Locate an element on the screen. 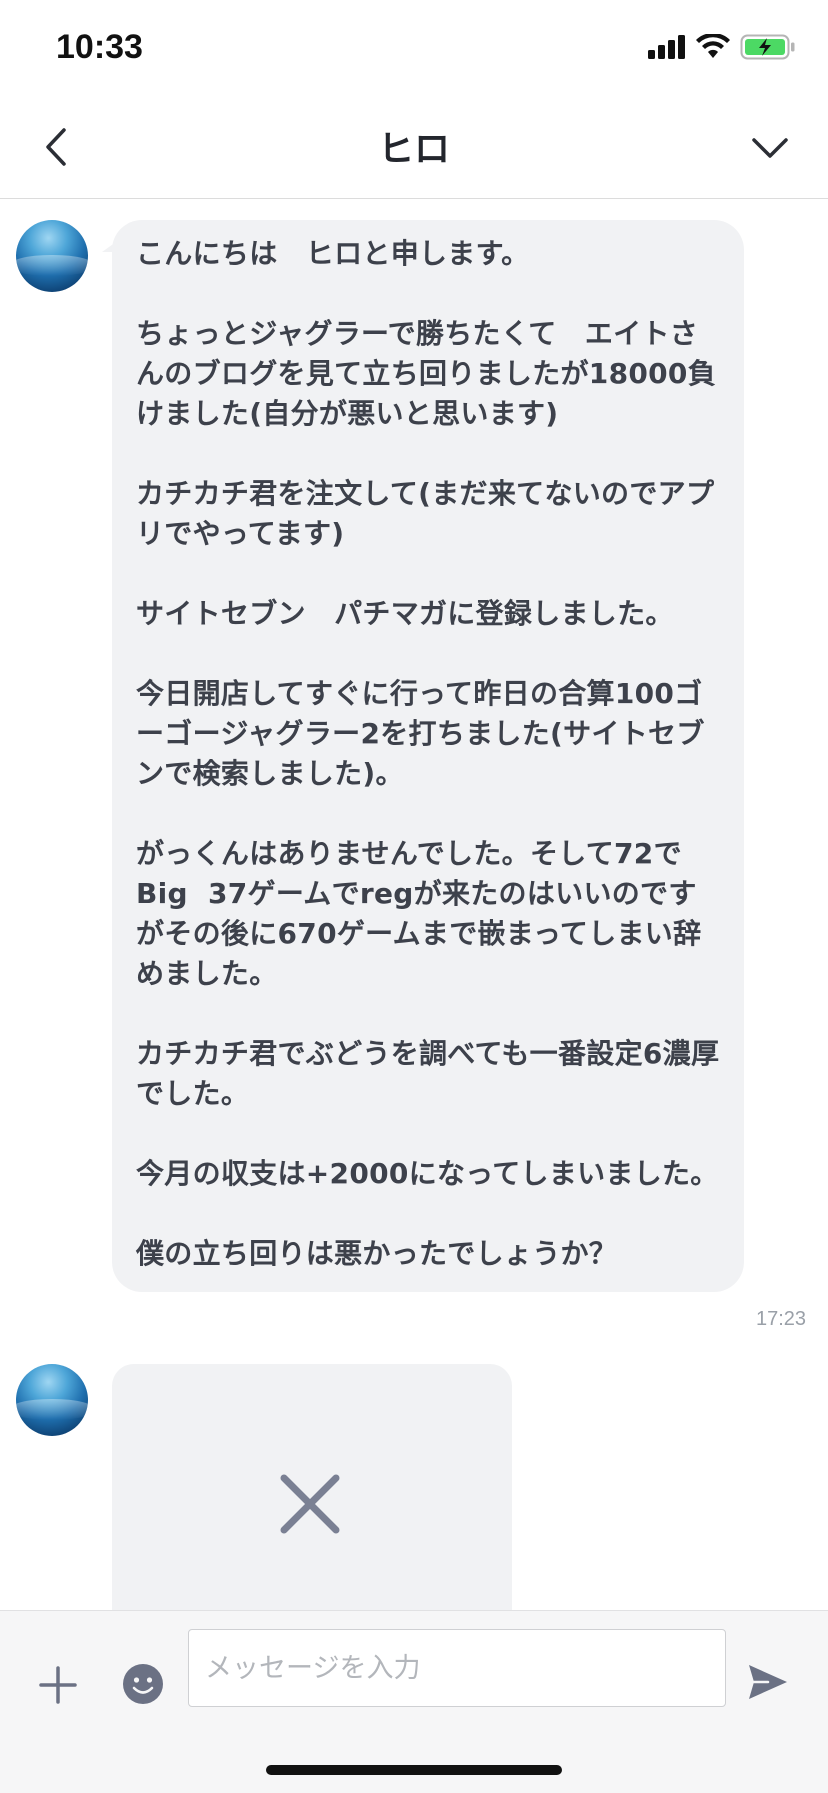  status-bar: 10:33 is located at coordinates (414, 50).